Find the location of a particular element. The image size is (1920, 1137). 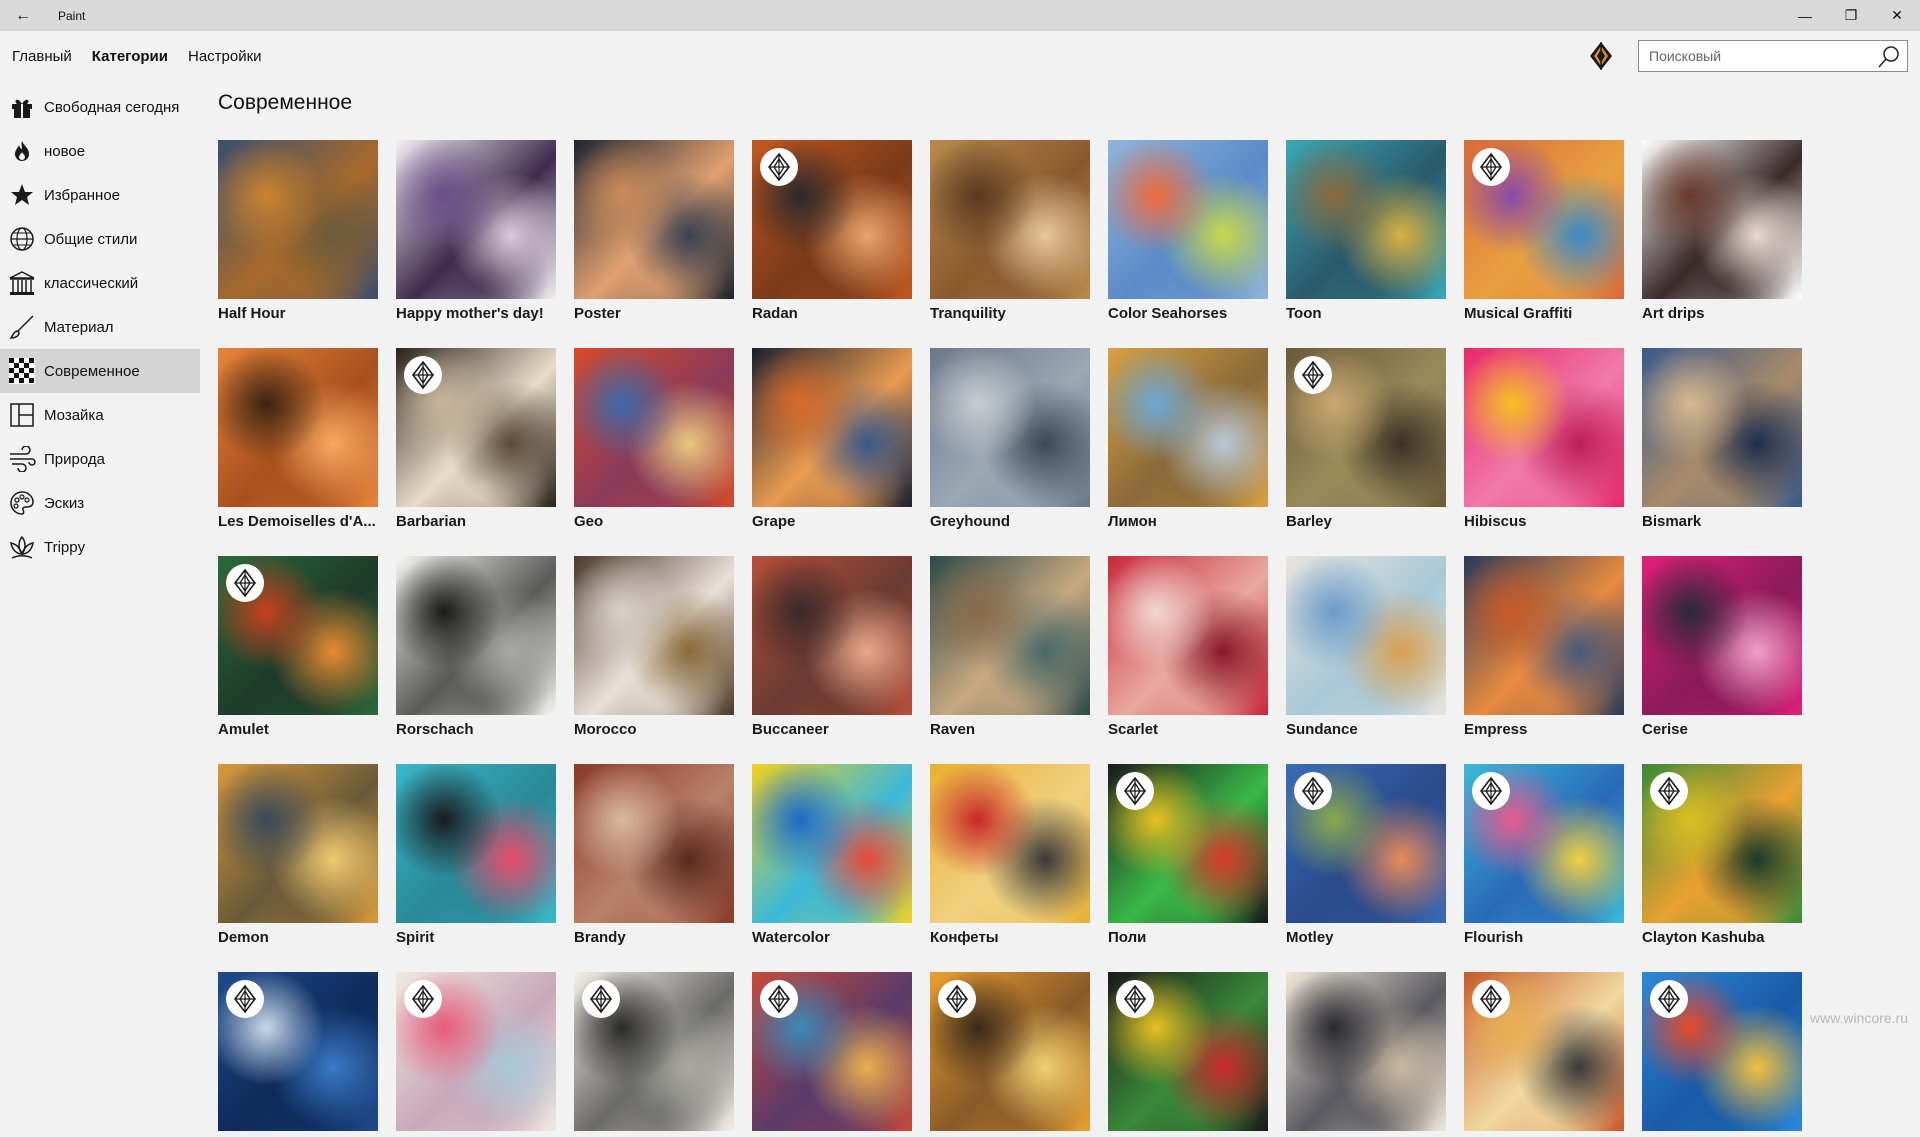

style-card: Amulet is located at coordinates (298, 647).